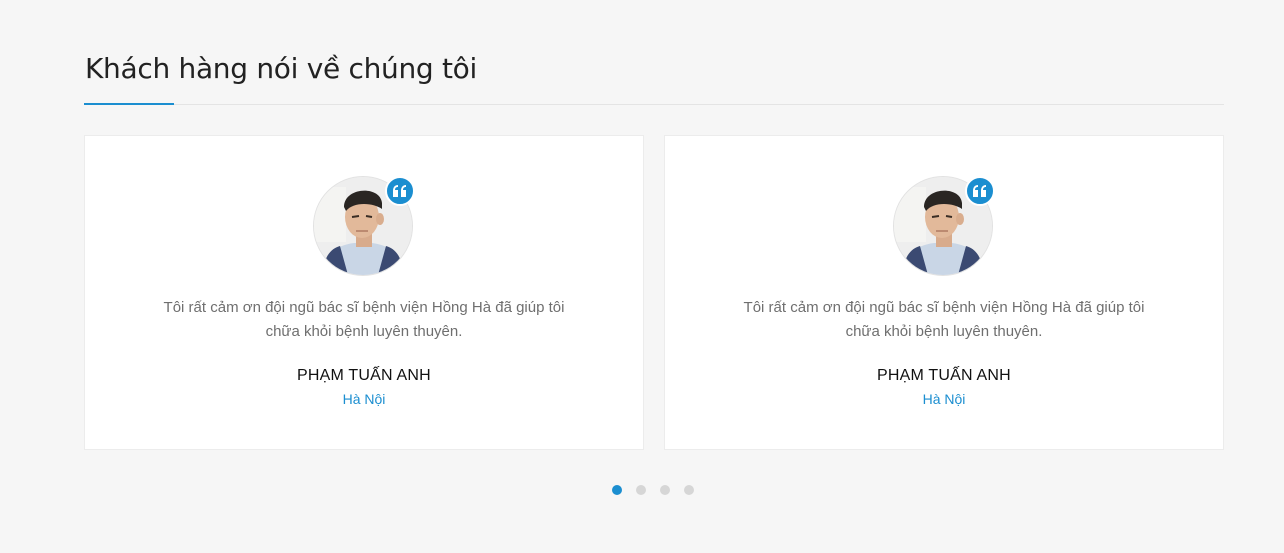 Image resolution: width=1284 pixels, height=553 pixels. I want to click on title-divider, so click(654, 104).